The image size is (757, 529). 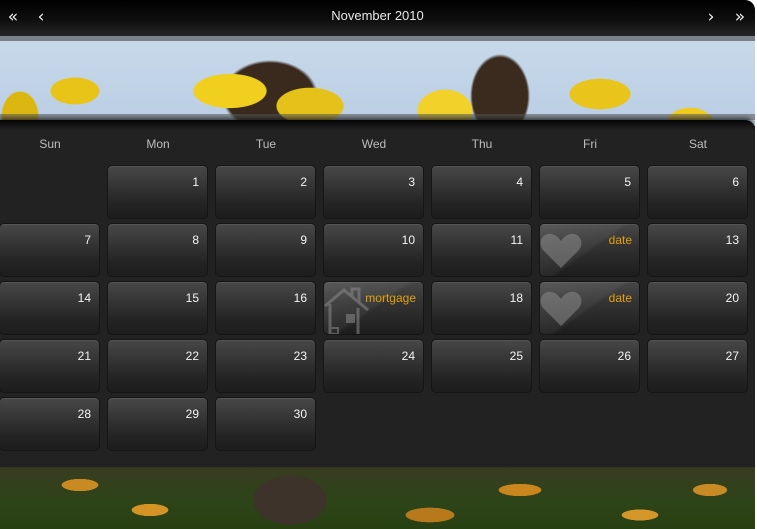 What do you see at coordinates (377, 494) in the screenshot?
I see `footer-photo-fallen-leaves` at bounding box center [377, 494].